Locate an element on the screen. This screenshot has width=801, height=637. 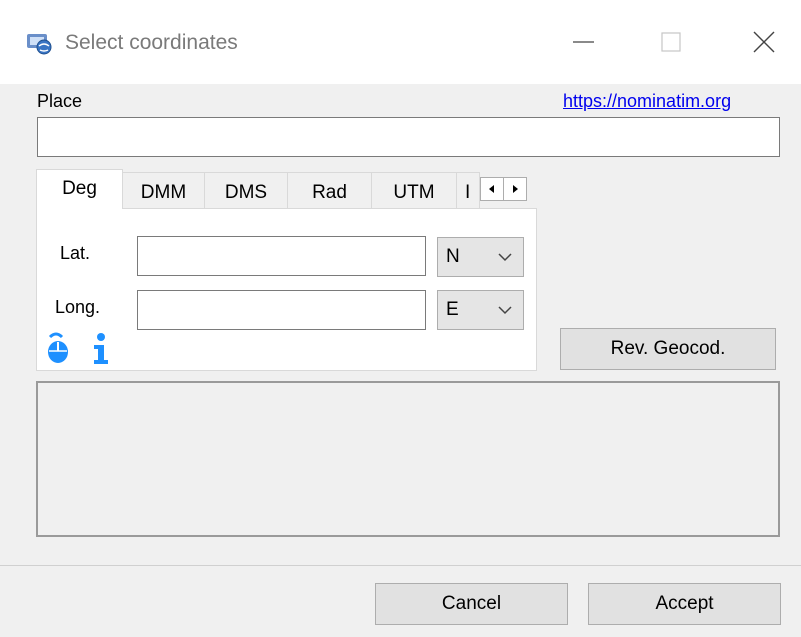
latitude-hemisphere-select: N is located at coordinates (480, 257).